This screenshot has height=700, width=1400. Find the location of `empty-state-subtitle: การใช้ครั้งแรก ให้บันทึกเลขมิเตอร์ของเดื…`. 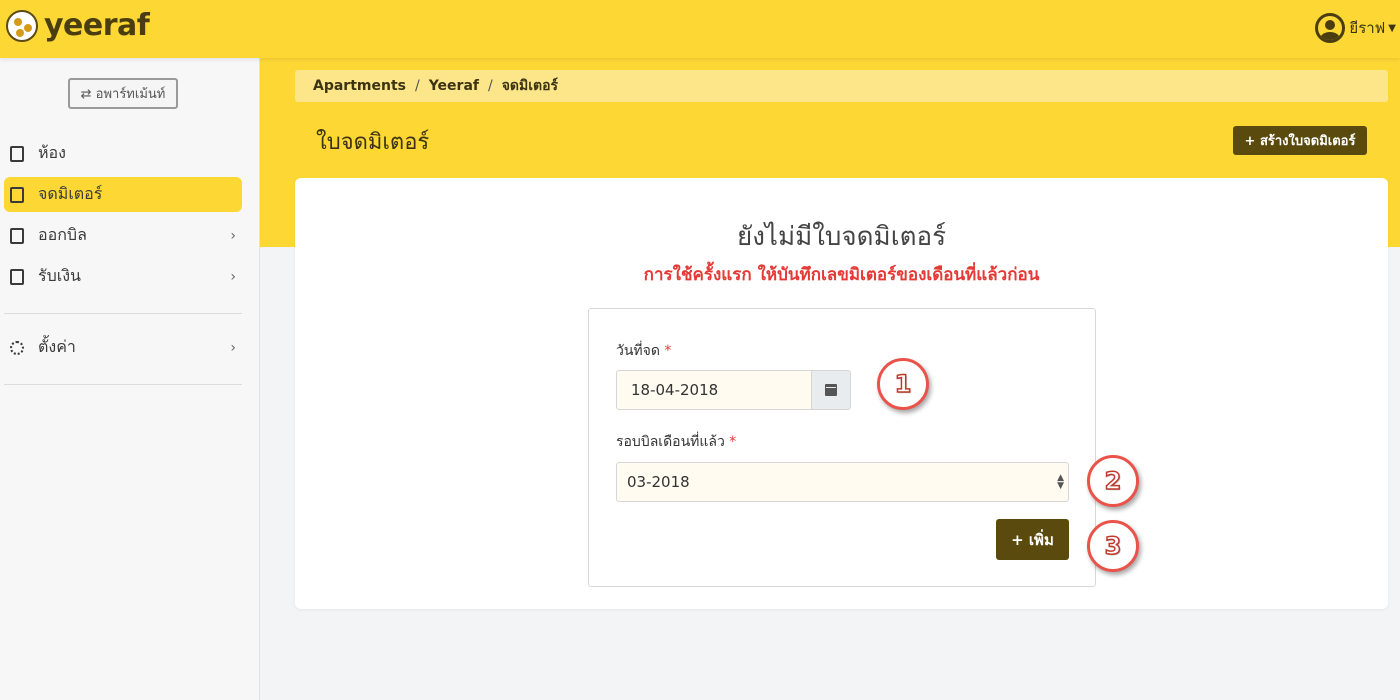

empty-state-subtitle: การใช้ครั้งแรก ให้บันทึกเลขมิเตอร์ของเดื… is located at coordinates (841, 275).